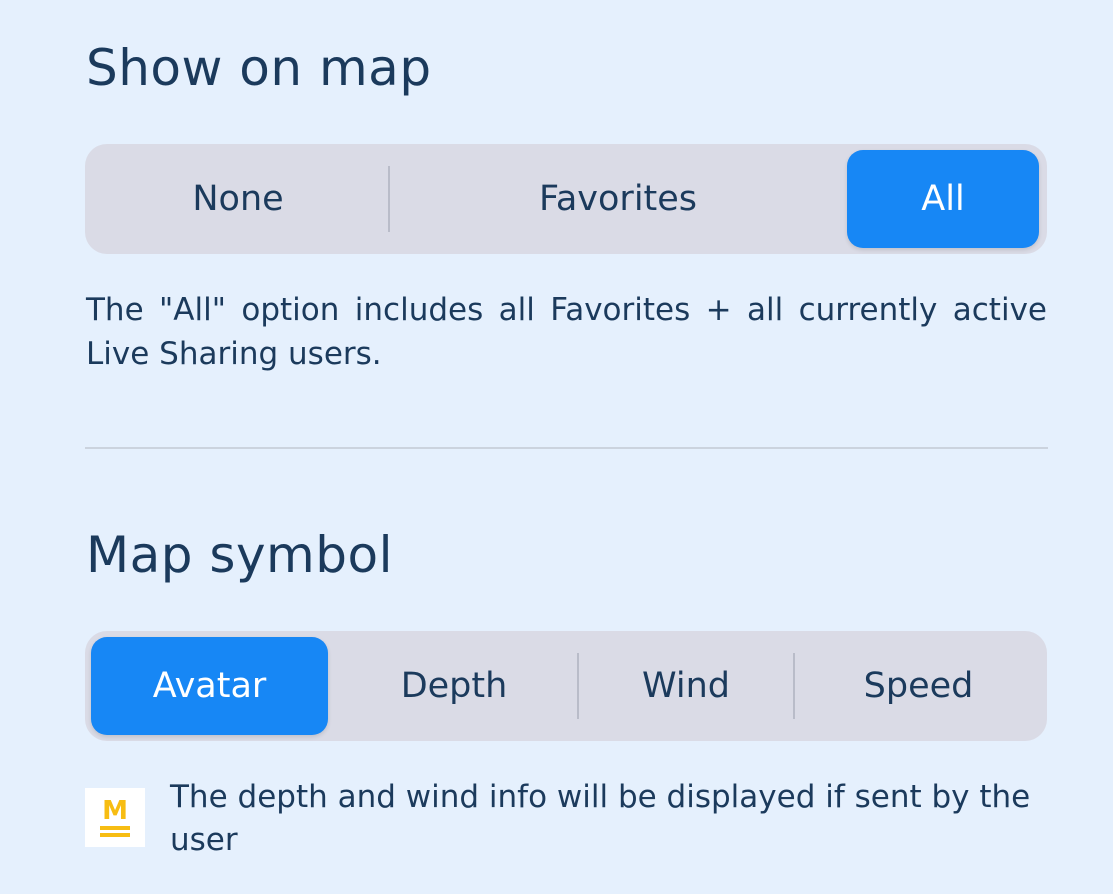 Image resolution: width=1113 pixels, height=894 pixels. Describe the element at coordinates (454, 686) in the screenshot. I see `segment-depth: Depth` at that location.